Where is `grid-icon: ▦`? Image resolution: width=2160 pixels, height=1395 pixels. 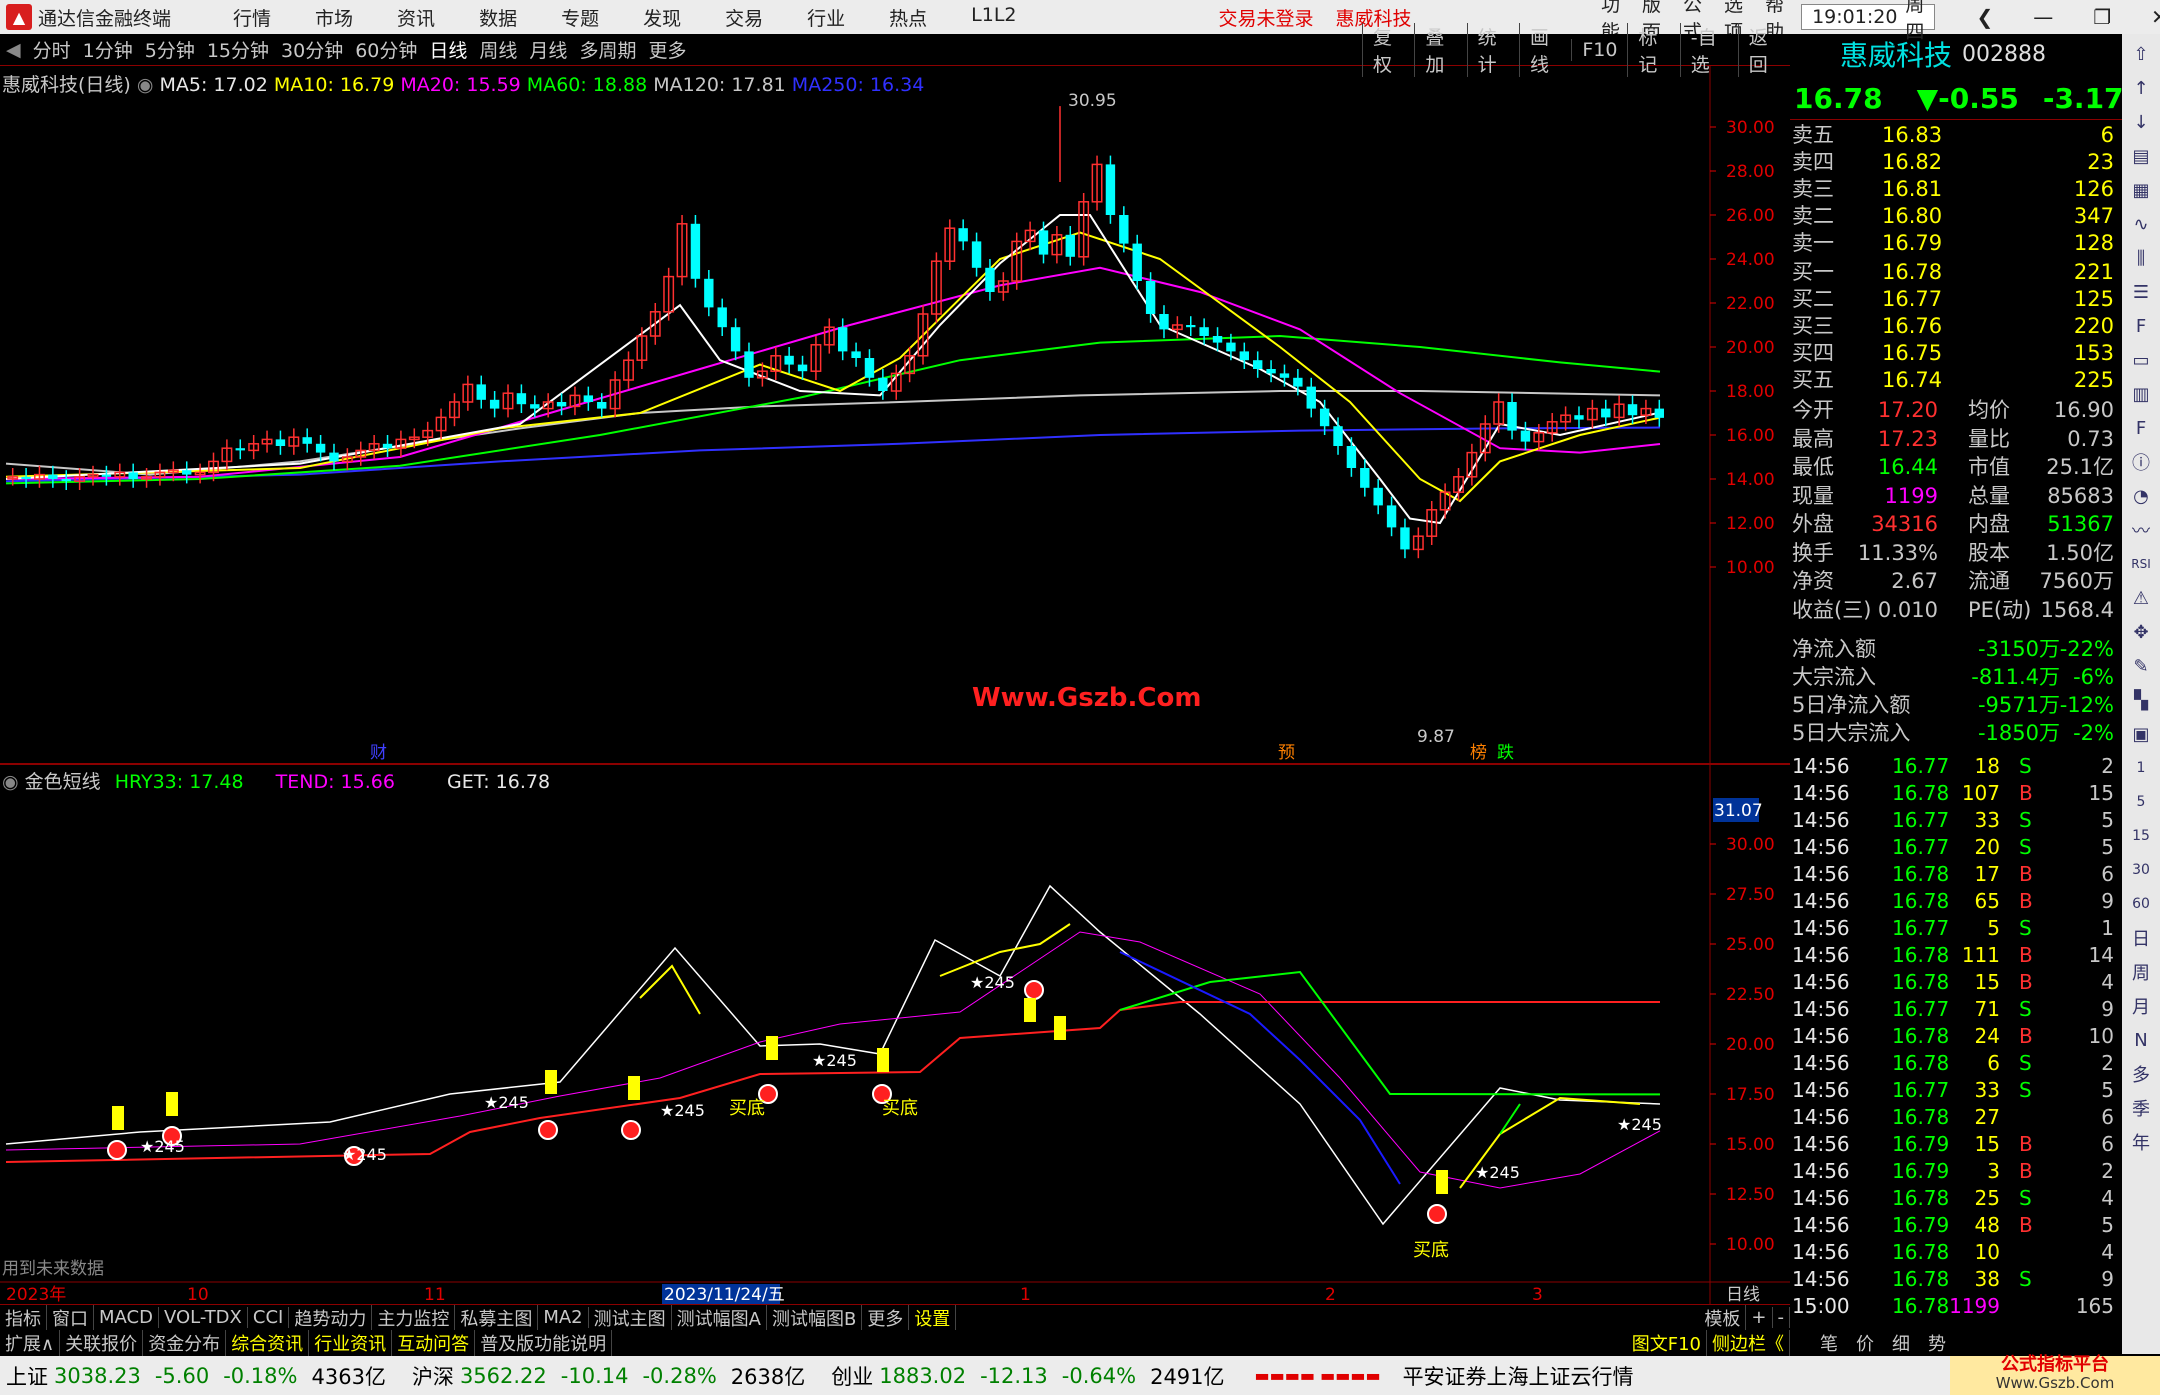
grid-icon: ▦ is located at coordinates (2141, 190).